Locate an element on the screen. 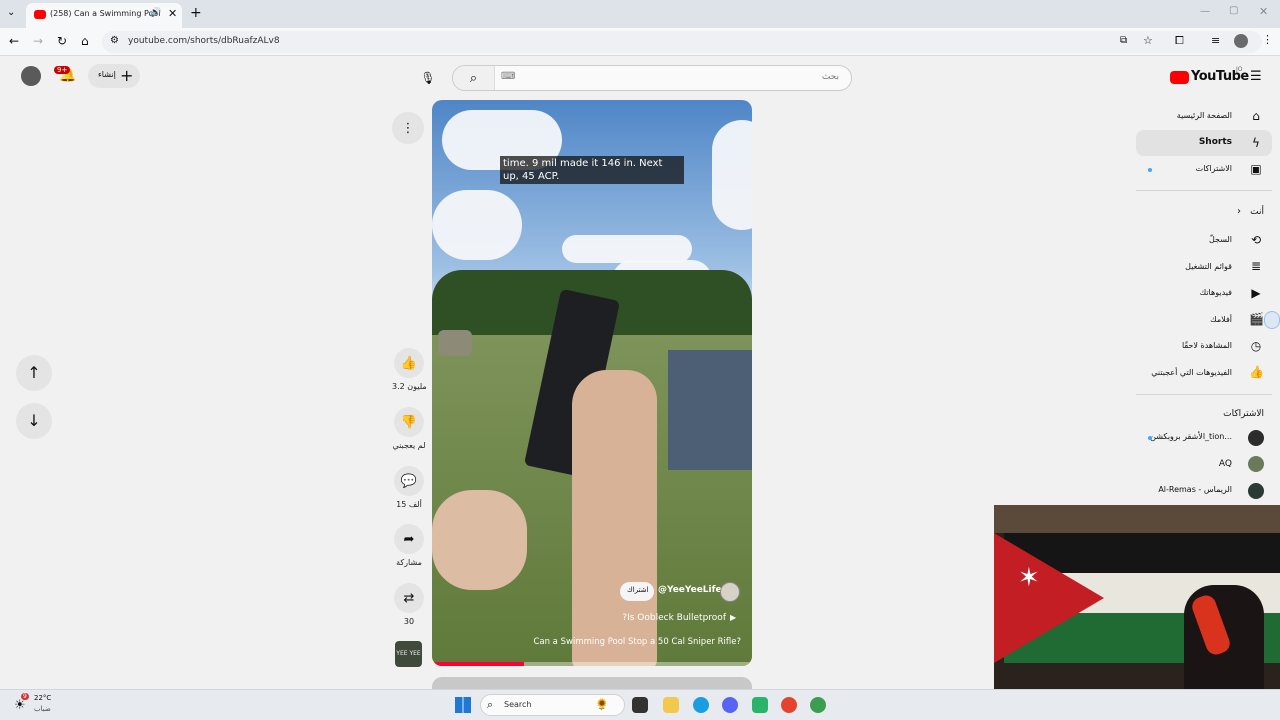 The image size is (1280, 720). curtain is located at coordinates (1137, 519).